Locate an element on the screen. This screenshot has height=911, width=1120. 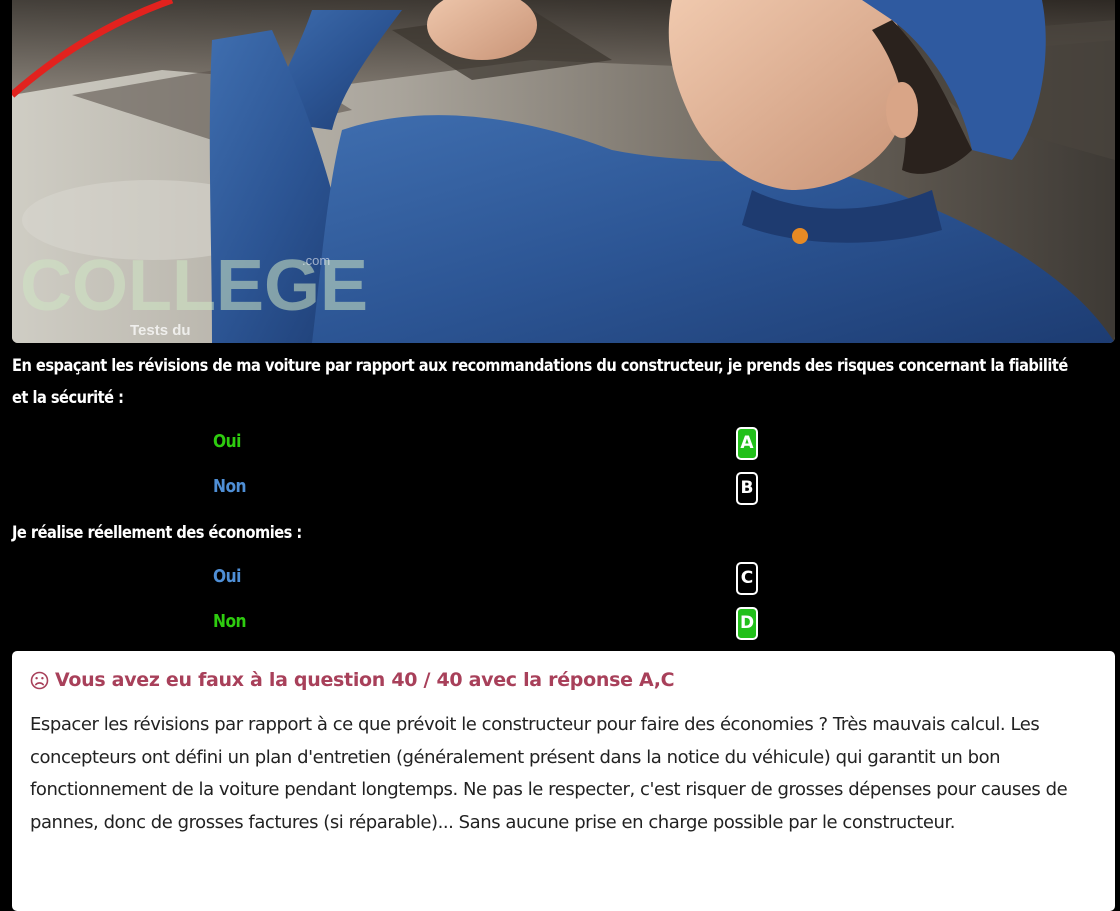
option-a-letter: A is located at coordinates (747, 443).